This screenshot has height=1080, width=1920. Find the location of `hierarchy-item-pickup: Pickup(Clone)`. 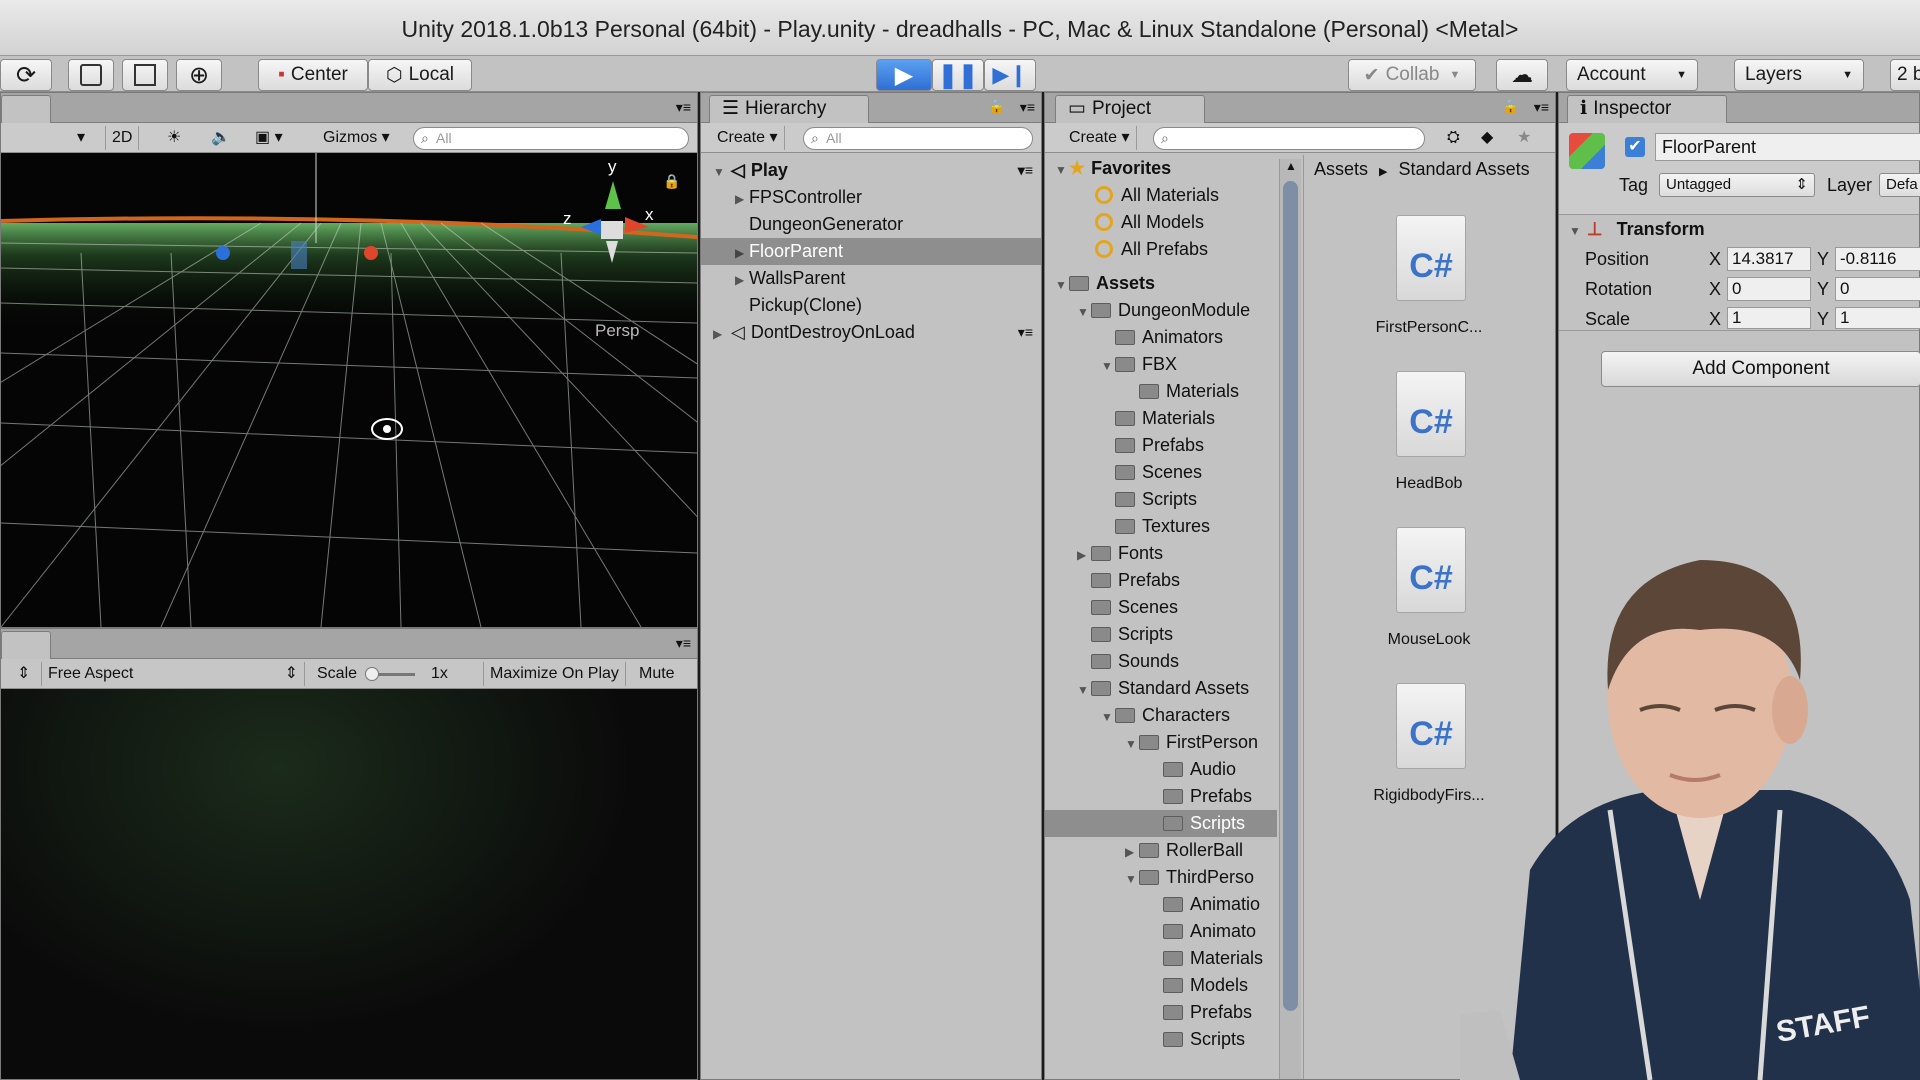

hierarchy-item-pickup: Pickup(Clone) is located at coordinates (871, 305).